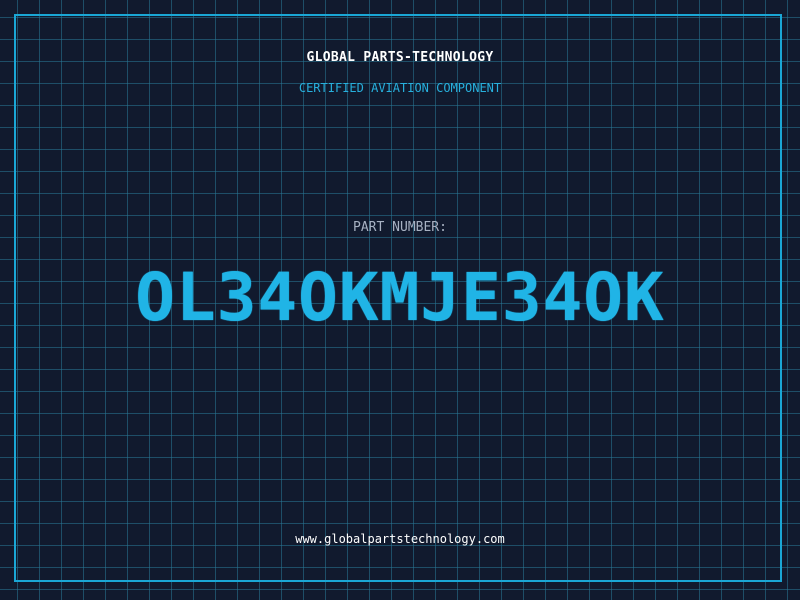 This screenshot has width=800, height=600. I want to click on part-number-value: OL34OKMJE34OK, so click(400, 297).